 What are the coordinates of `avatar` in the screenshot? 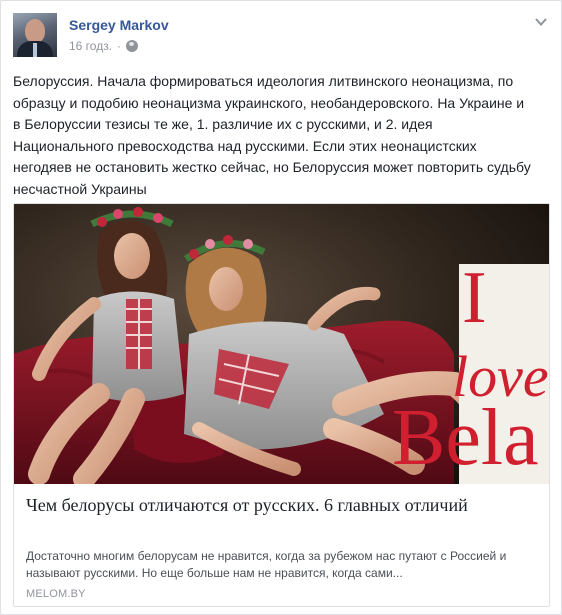 It's located at (35, 35).